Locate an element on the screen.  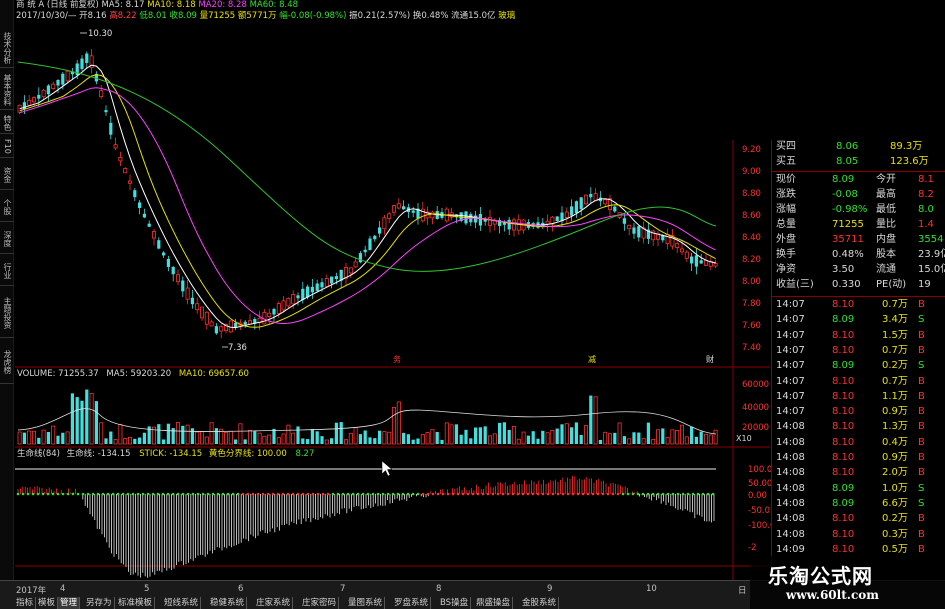
ask4-row: 买四 8.06 89.3万 is located at coordinates (858, 147).